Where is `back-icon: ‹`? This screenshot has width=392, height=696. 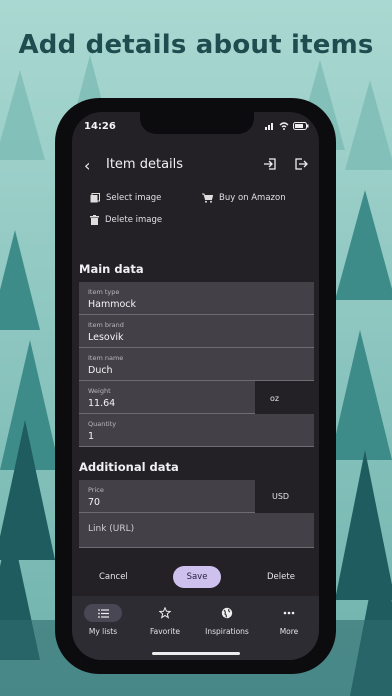 back-icon: ‹ is located at coordinates (87, 165).